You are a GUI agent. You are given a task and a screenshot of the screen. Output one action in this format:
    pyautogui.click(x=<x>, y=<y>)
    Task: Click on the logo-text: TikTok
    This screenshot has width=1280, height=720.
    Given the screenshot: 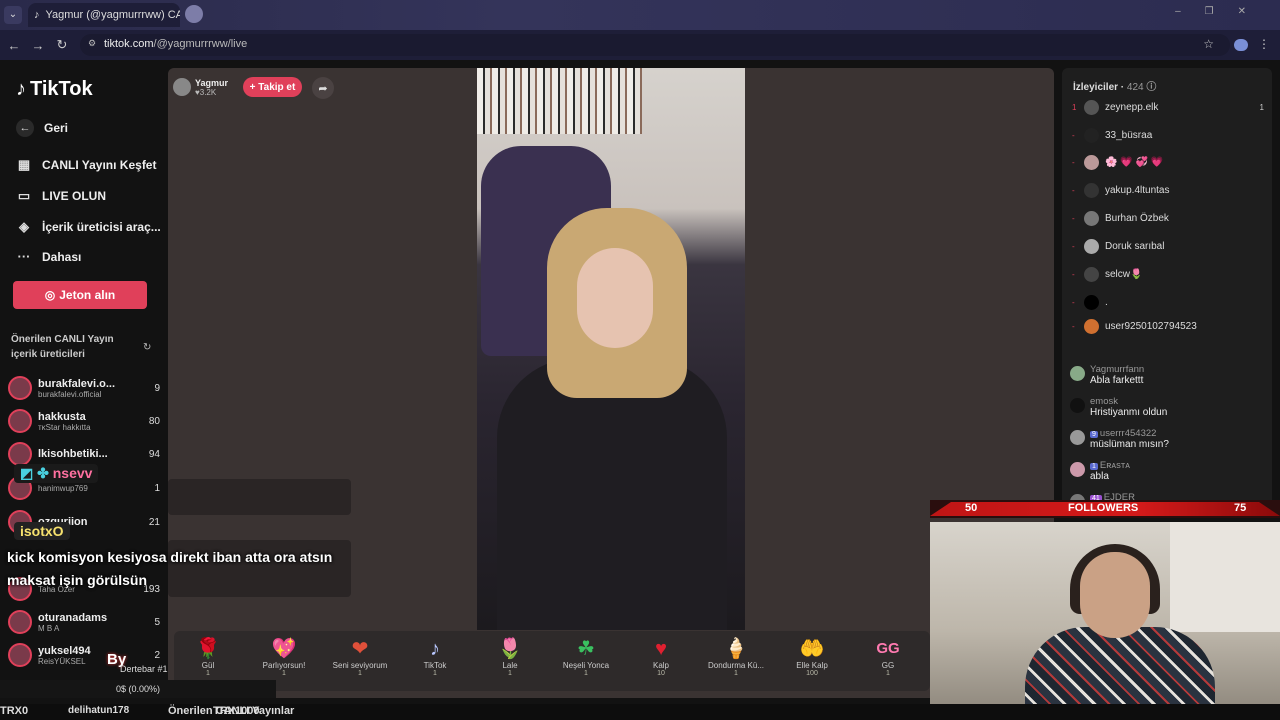 What is the action you would take?
    pyautogui.click(x=61, y=89)
    